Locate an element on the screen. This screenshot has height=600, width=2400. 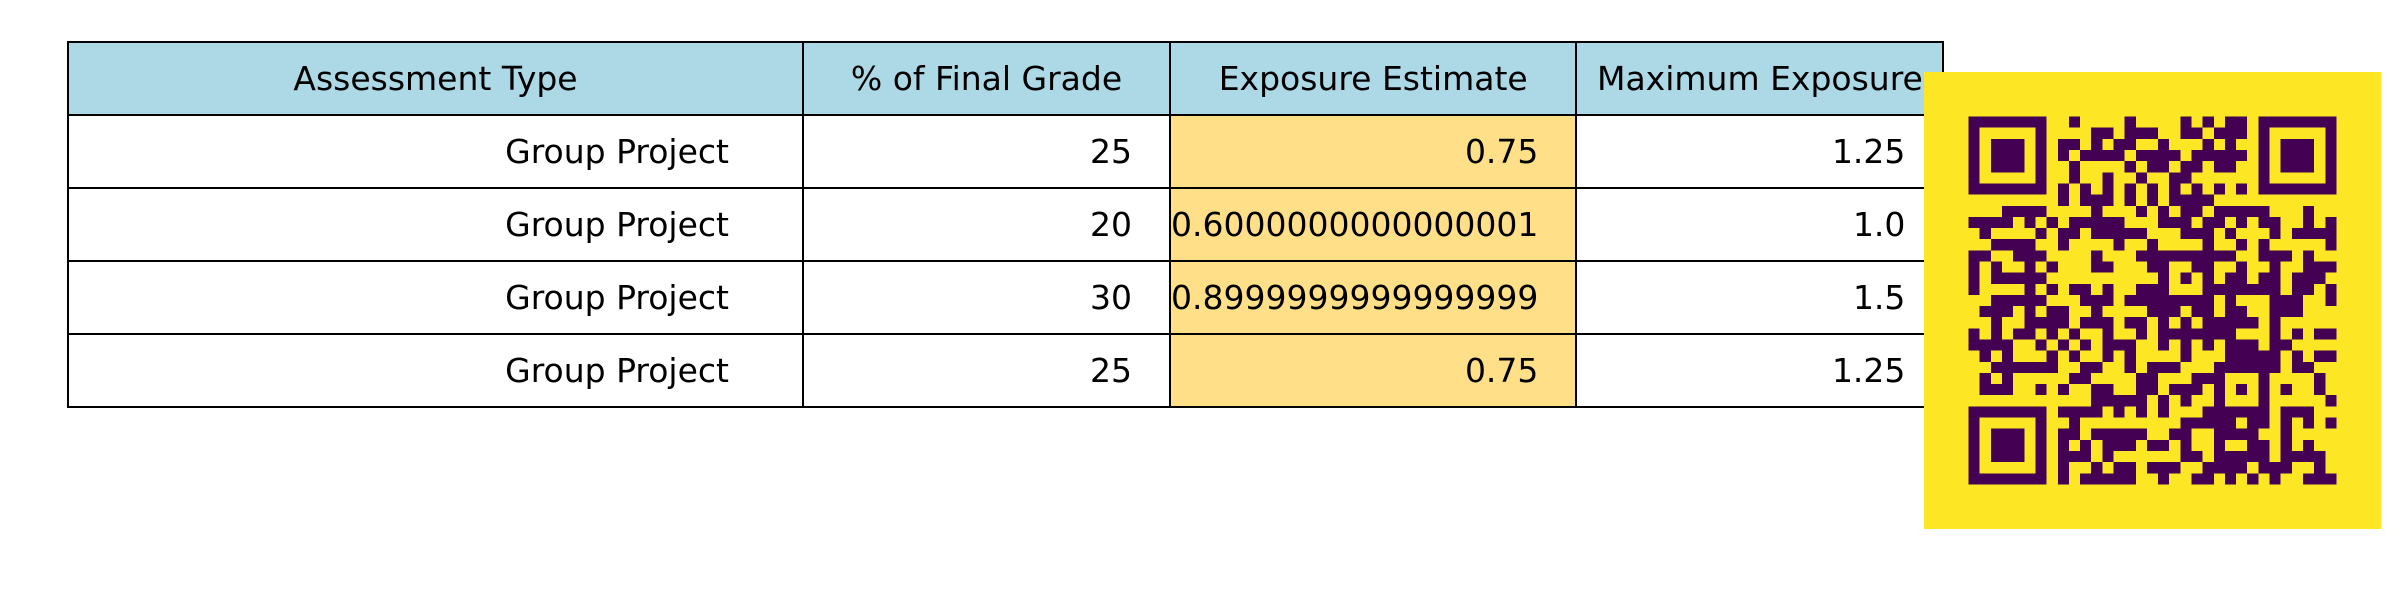
column-header: % of Final Grade is located at coordinates (986, 78).